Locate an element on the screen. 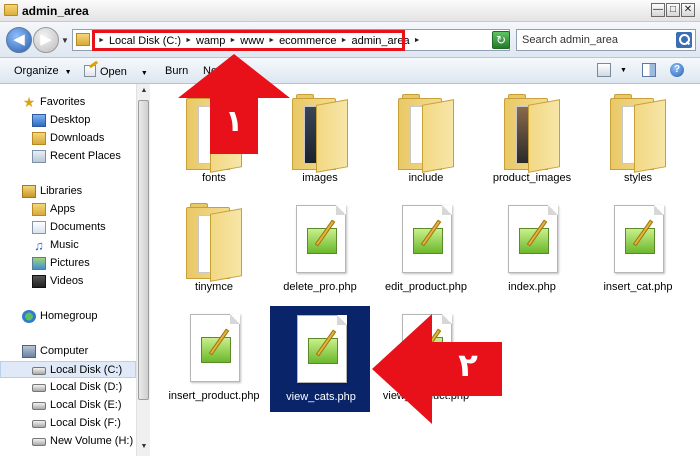 The image size is (700, 456). file-item-edit-product-php: edit_product.php is located at coordinates (426, 247).